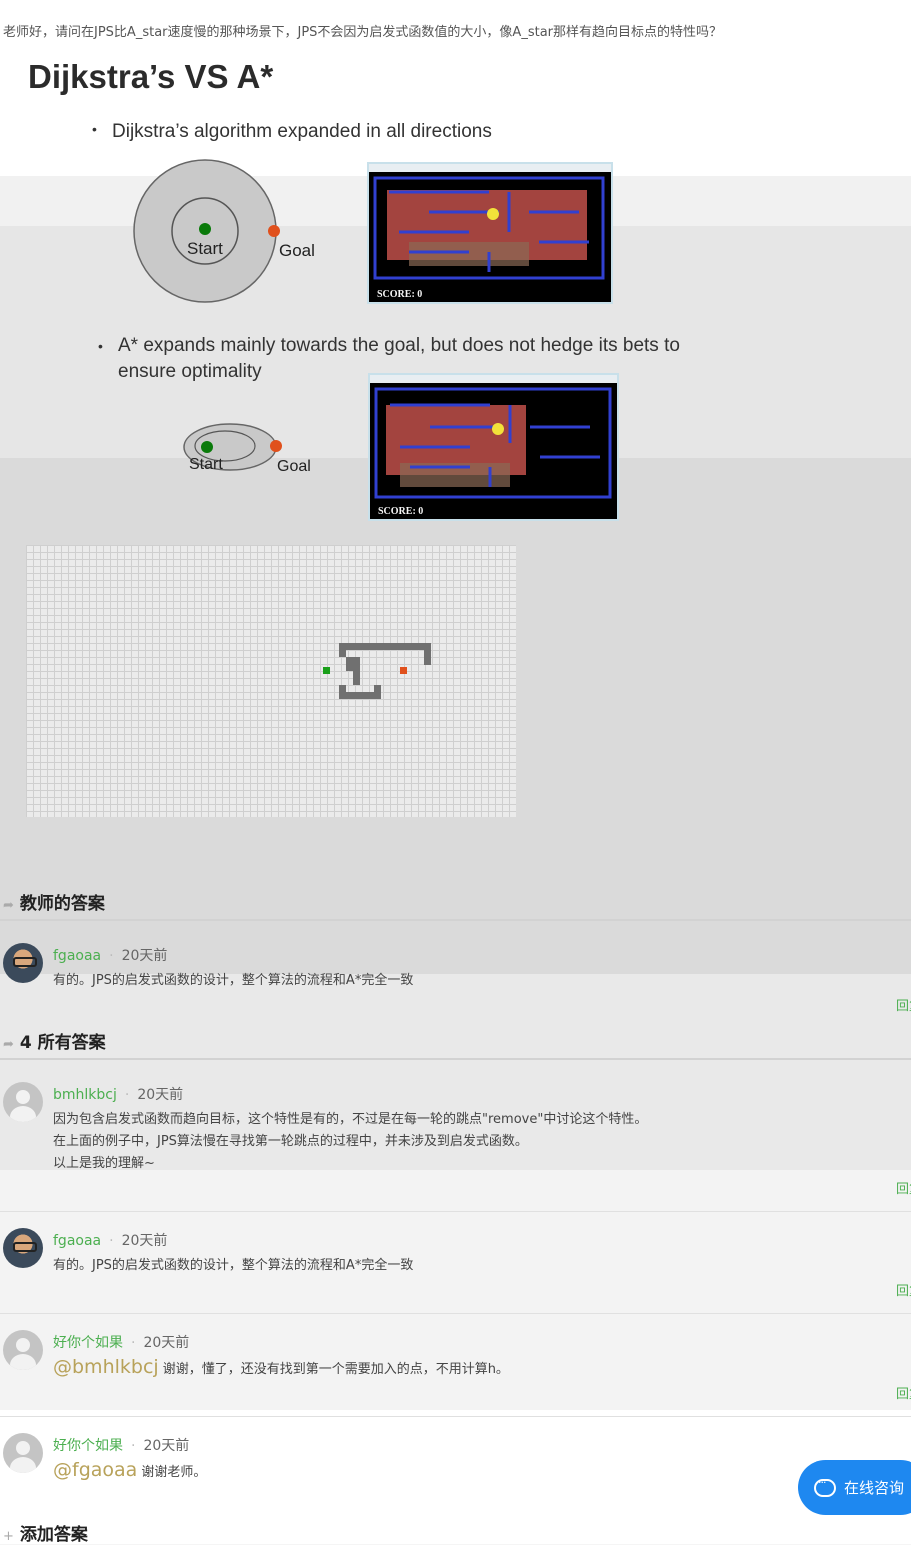 Image resolution: width=911 pixels, height=1545 pixels. Describe the element at coordinates (151, 76) in the screenshot. I see `slide-title: Dijkstra’s VS A*` at that location.